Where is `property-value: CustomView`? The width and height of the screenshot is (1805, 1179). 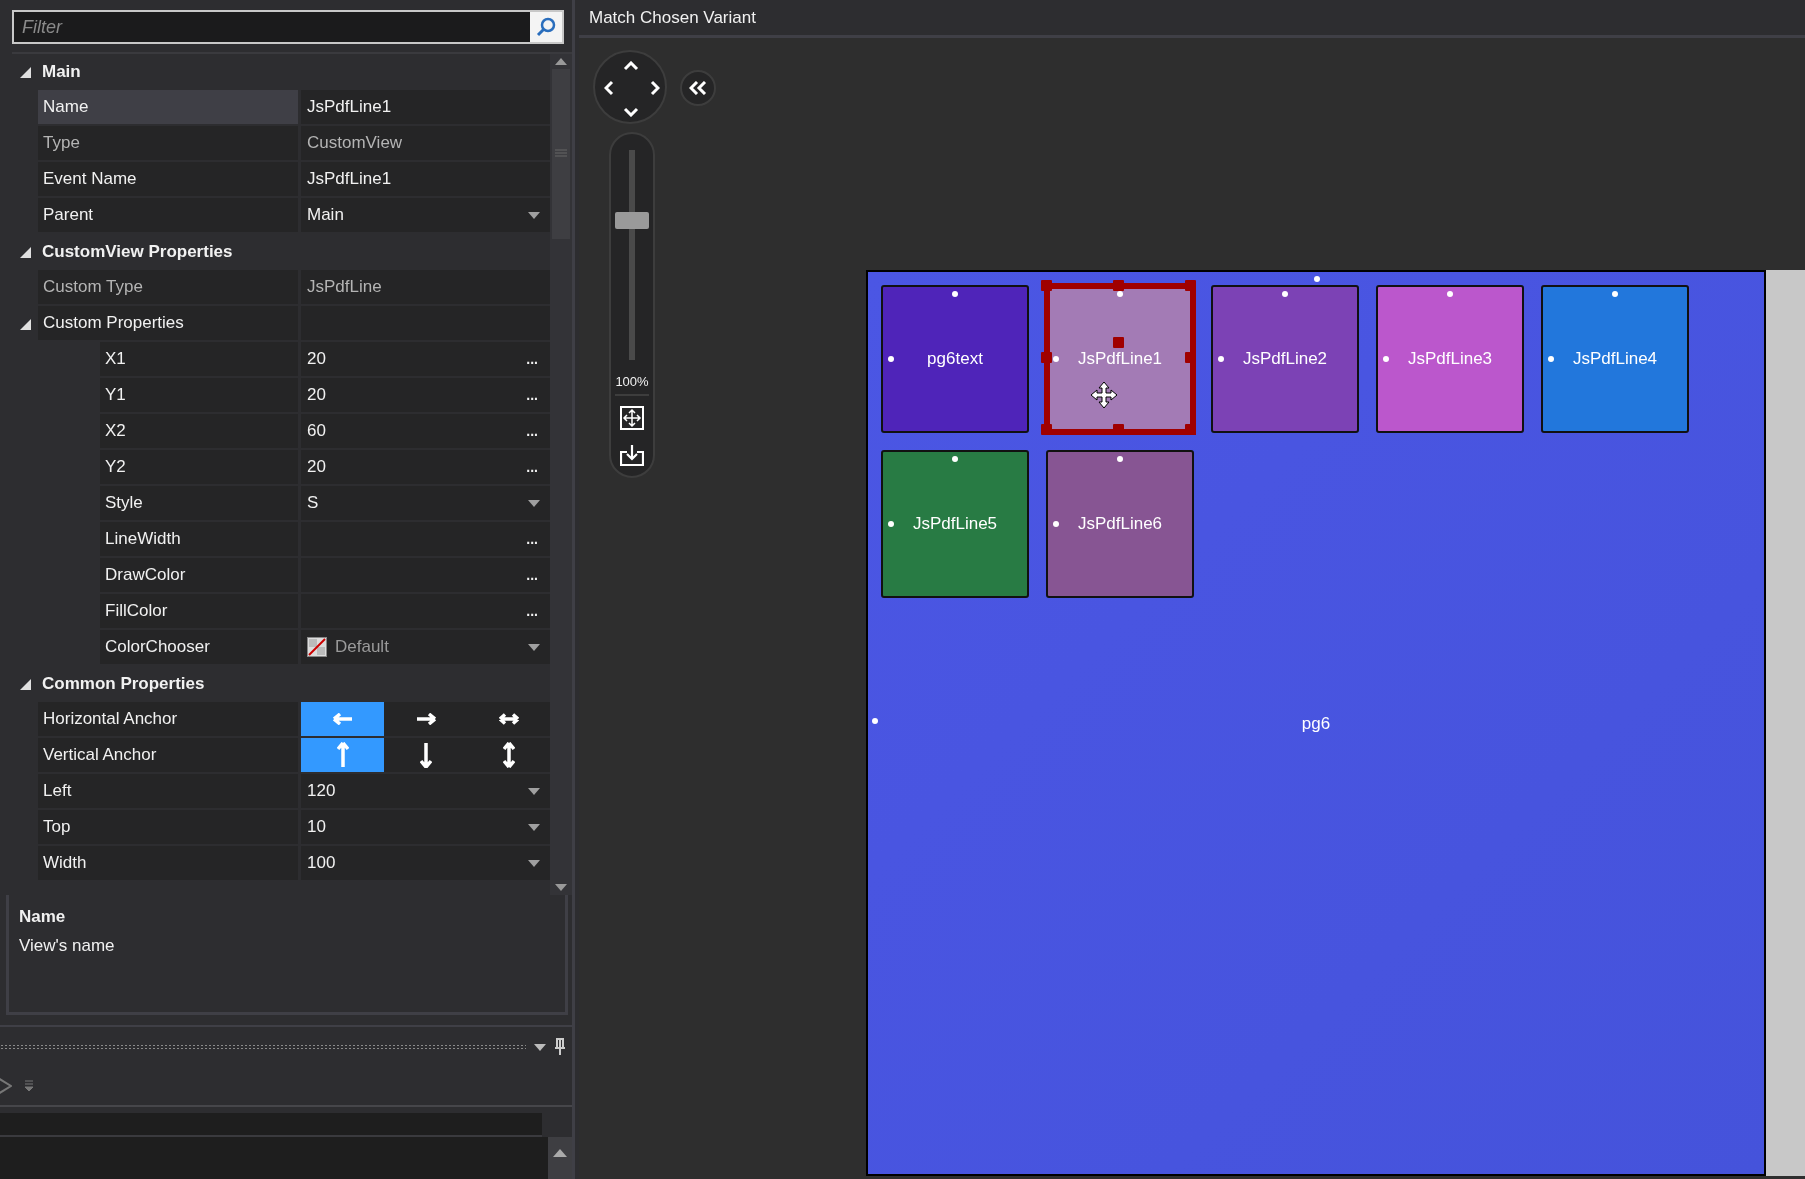 property-value: CustomView is located at coordinates (355, 143).